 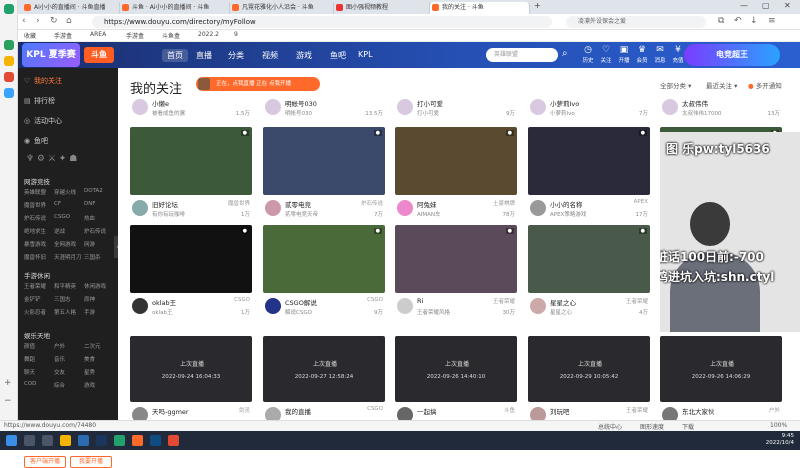 I want to click on nav-video: 视频, so click(x=270, y=55).